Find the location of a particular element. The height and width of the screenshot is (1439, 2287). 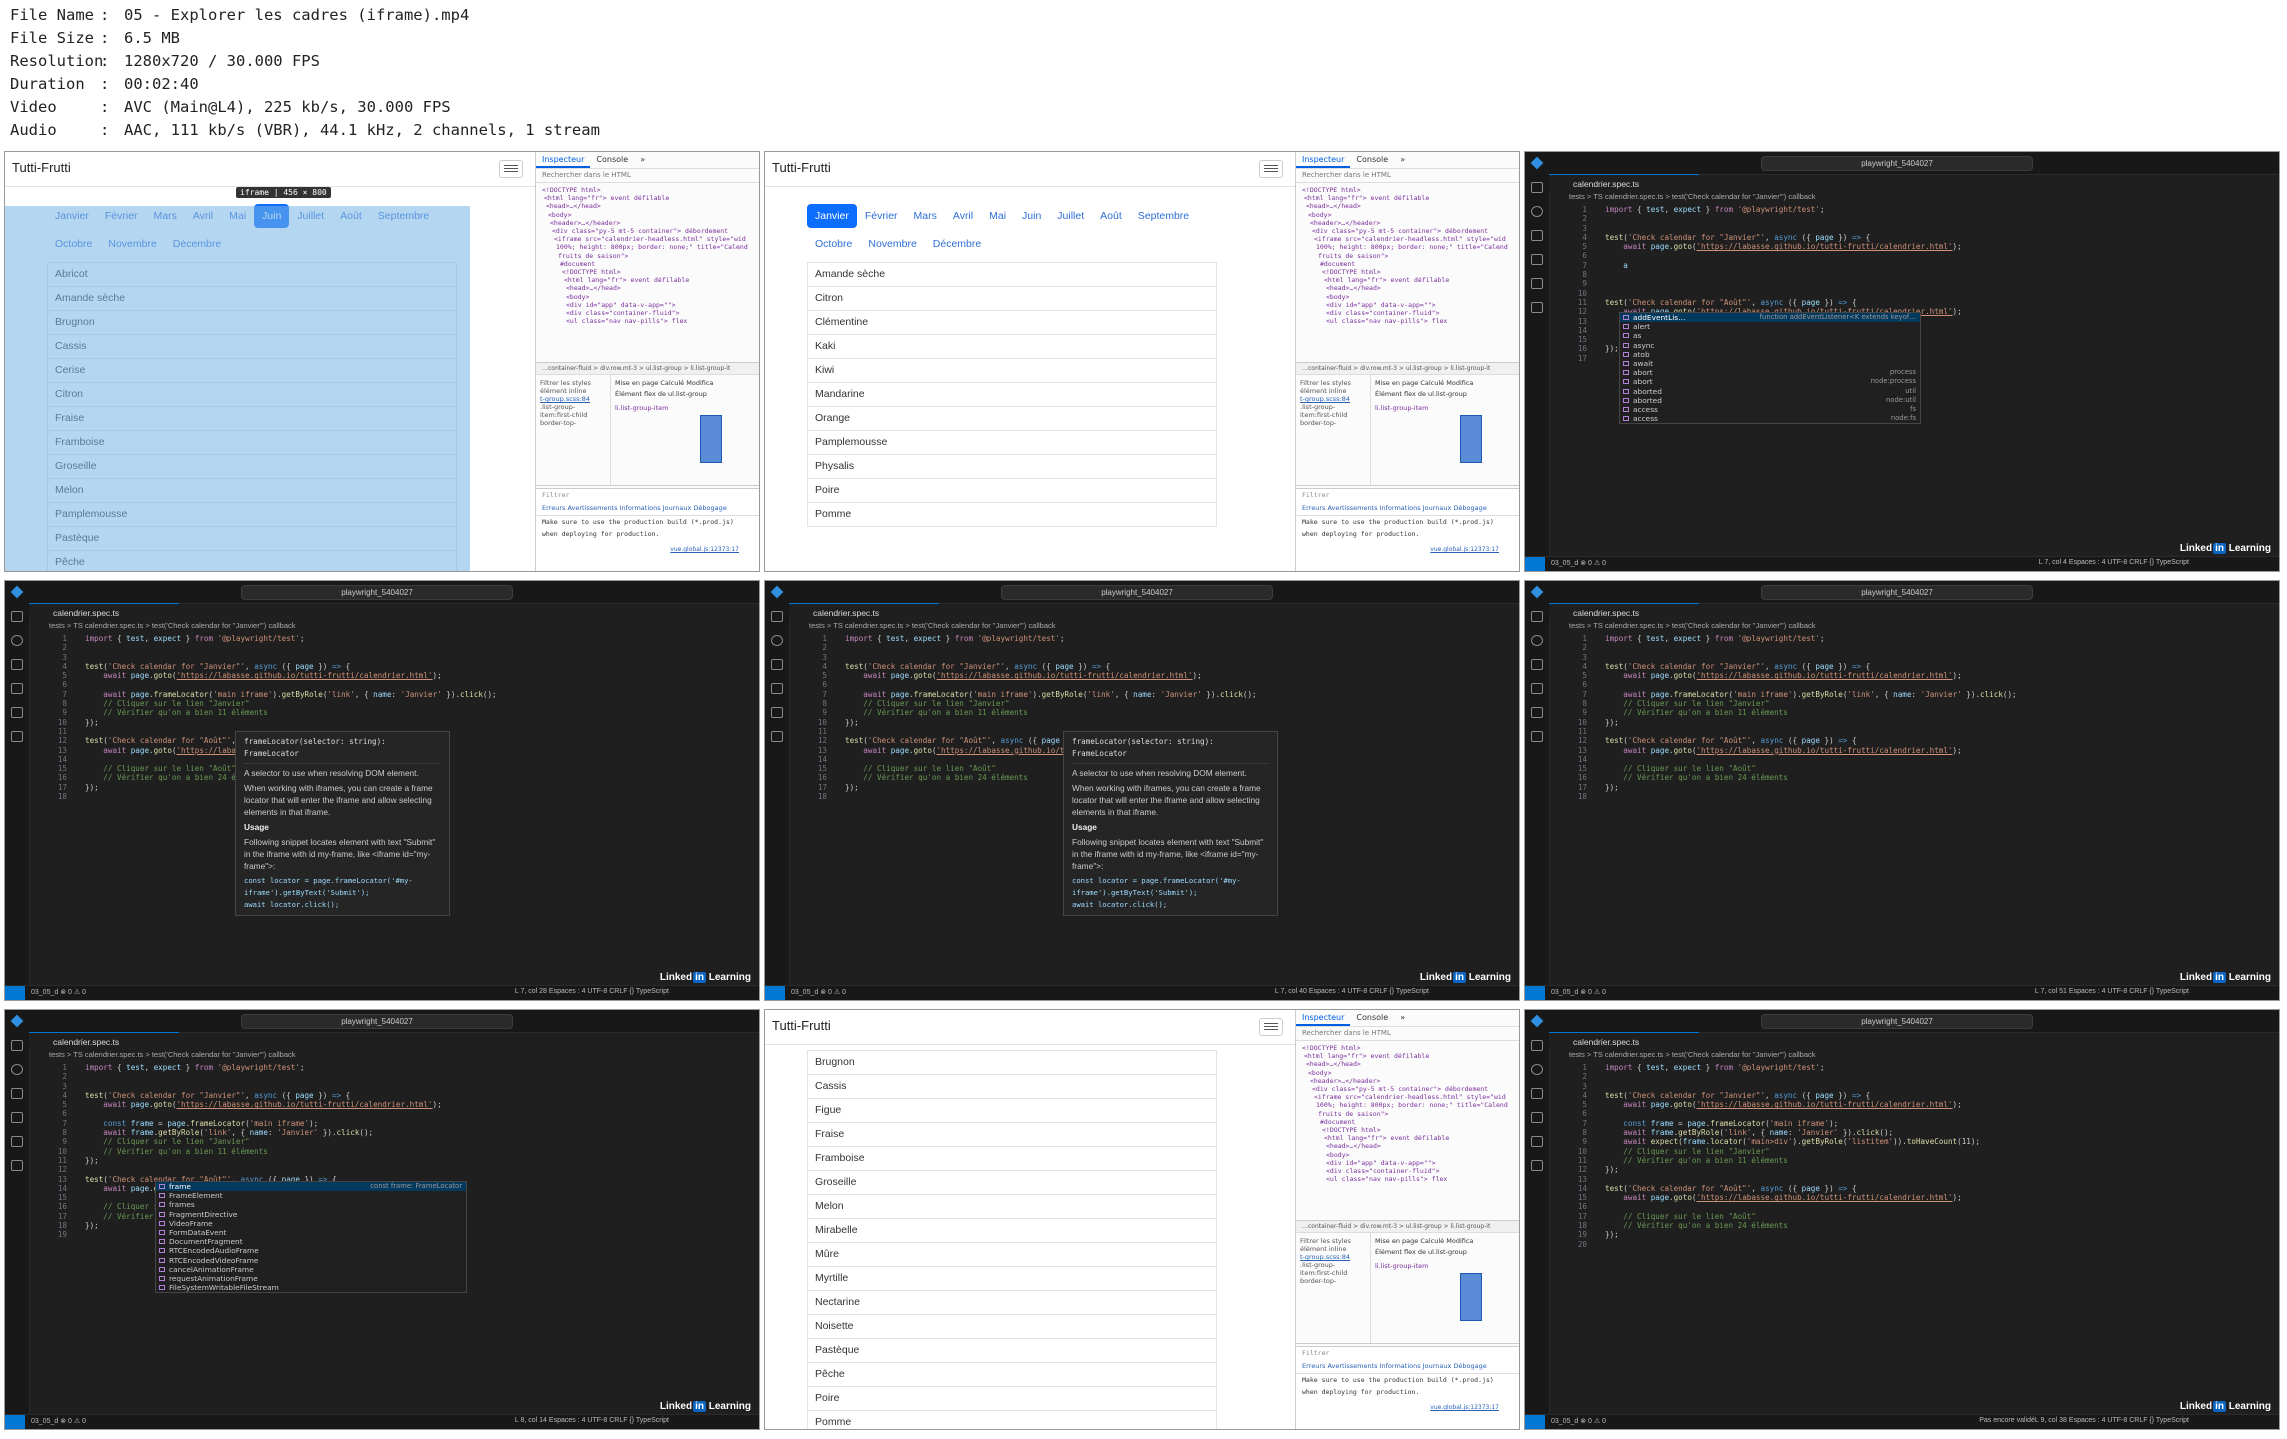

explorer-icon is located at coordinates (1537, 187).